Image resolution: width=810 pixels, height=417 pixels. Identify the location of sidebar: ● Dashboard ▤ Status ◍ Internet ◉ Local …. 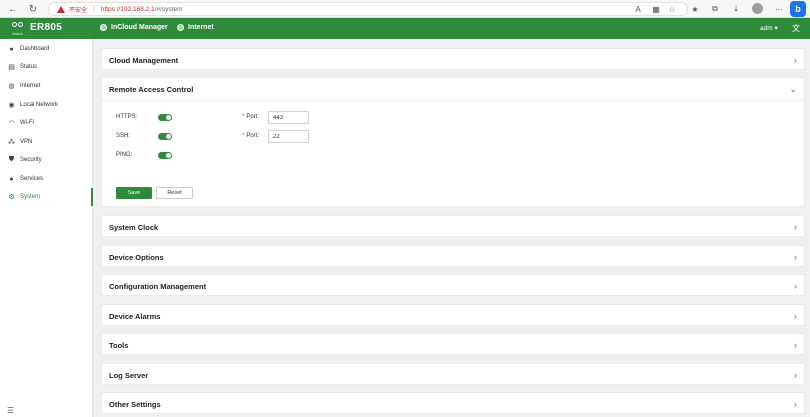
(46, 228).